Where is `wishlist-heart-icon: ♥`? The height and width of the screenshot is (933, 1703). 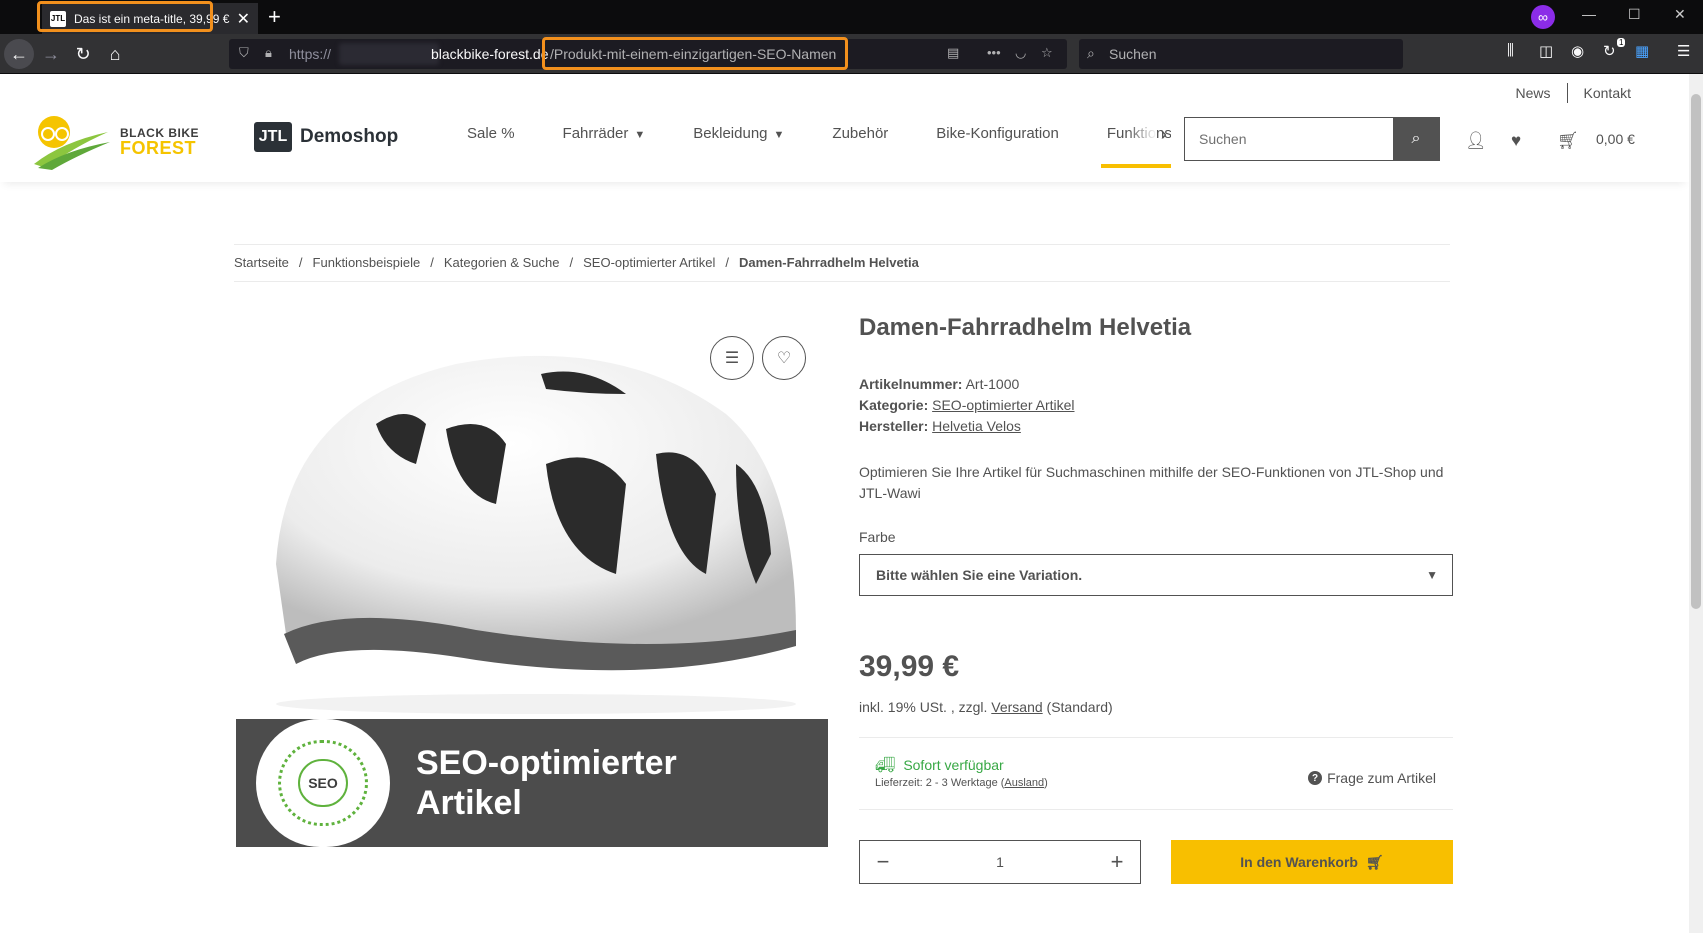
wishlist-heart-icon: ♥ is located at coordinates (1516, 141).